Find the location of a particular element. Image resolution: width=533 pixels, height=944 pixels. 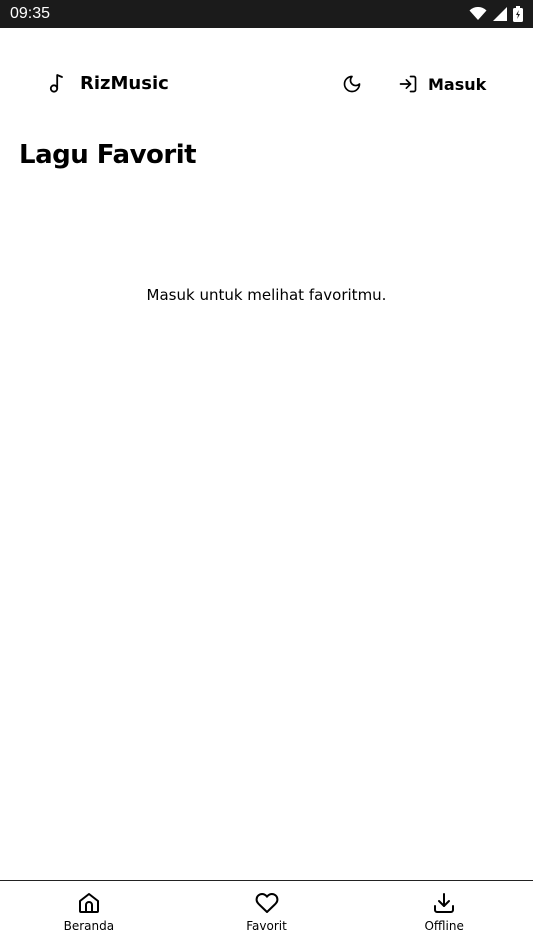

moon-icon is located at coordinates (352, 84).